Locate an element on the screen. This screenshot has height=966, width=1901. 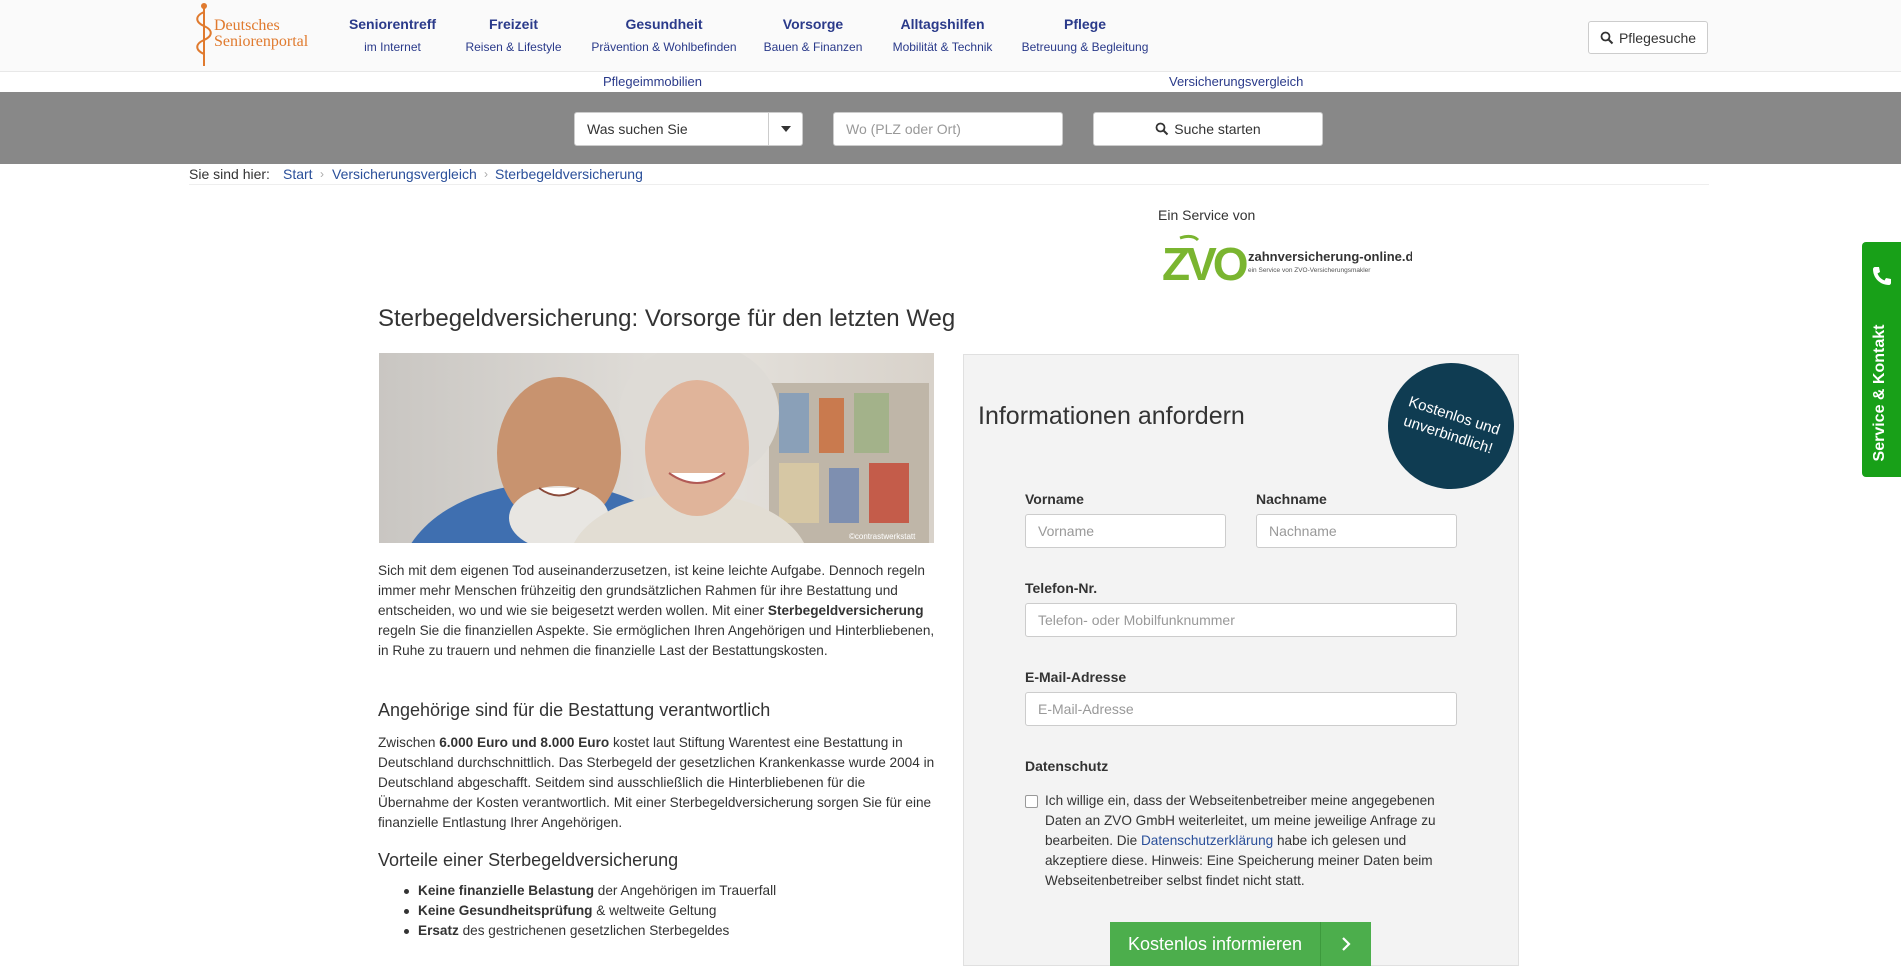
image-credit: ©contrastwerkstatt is located at coordinates (882, 536).